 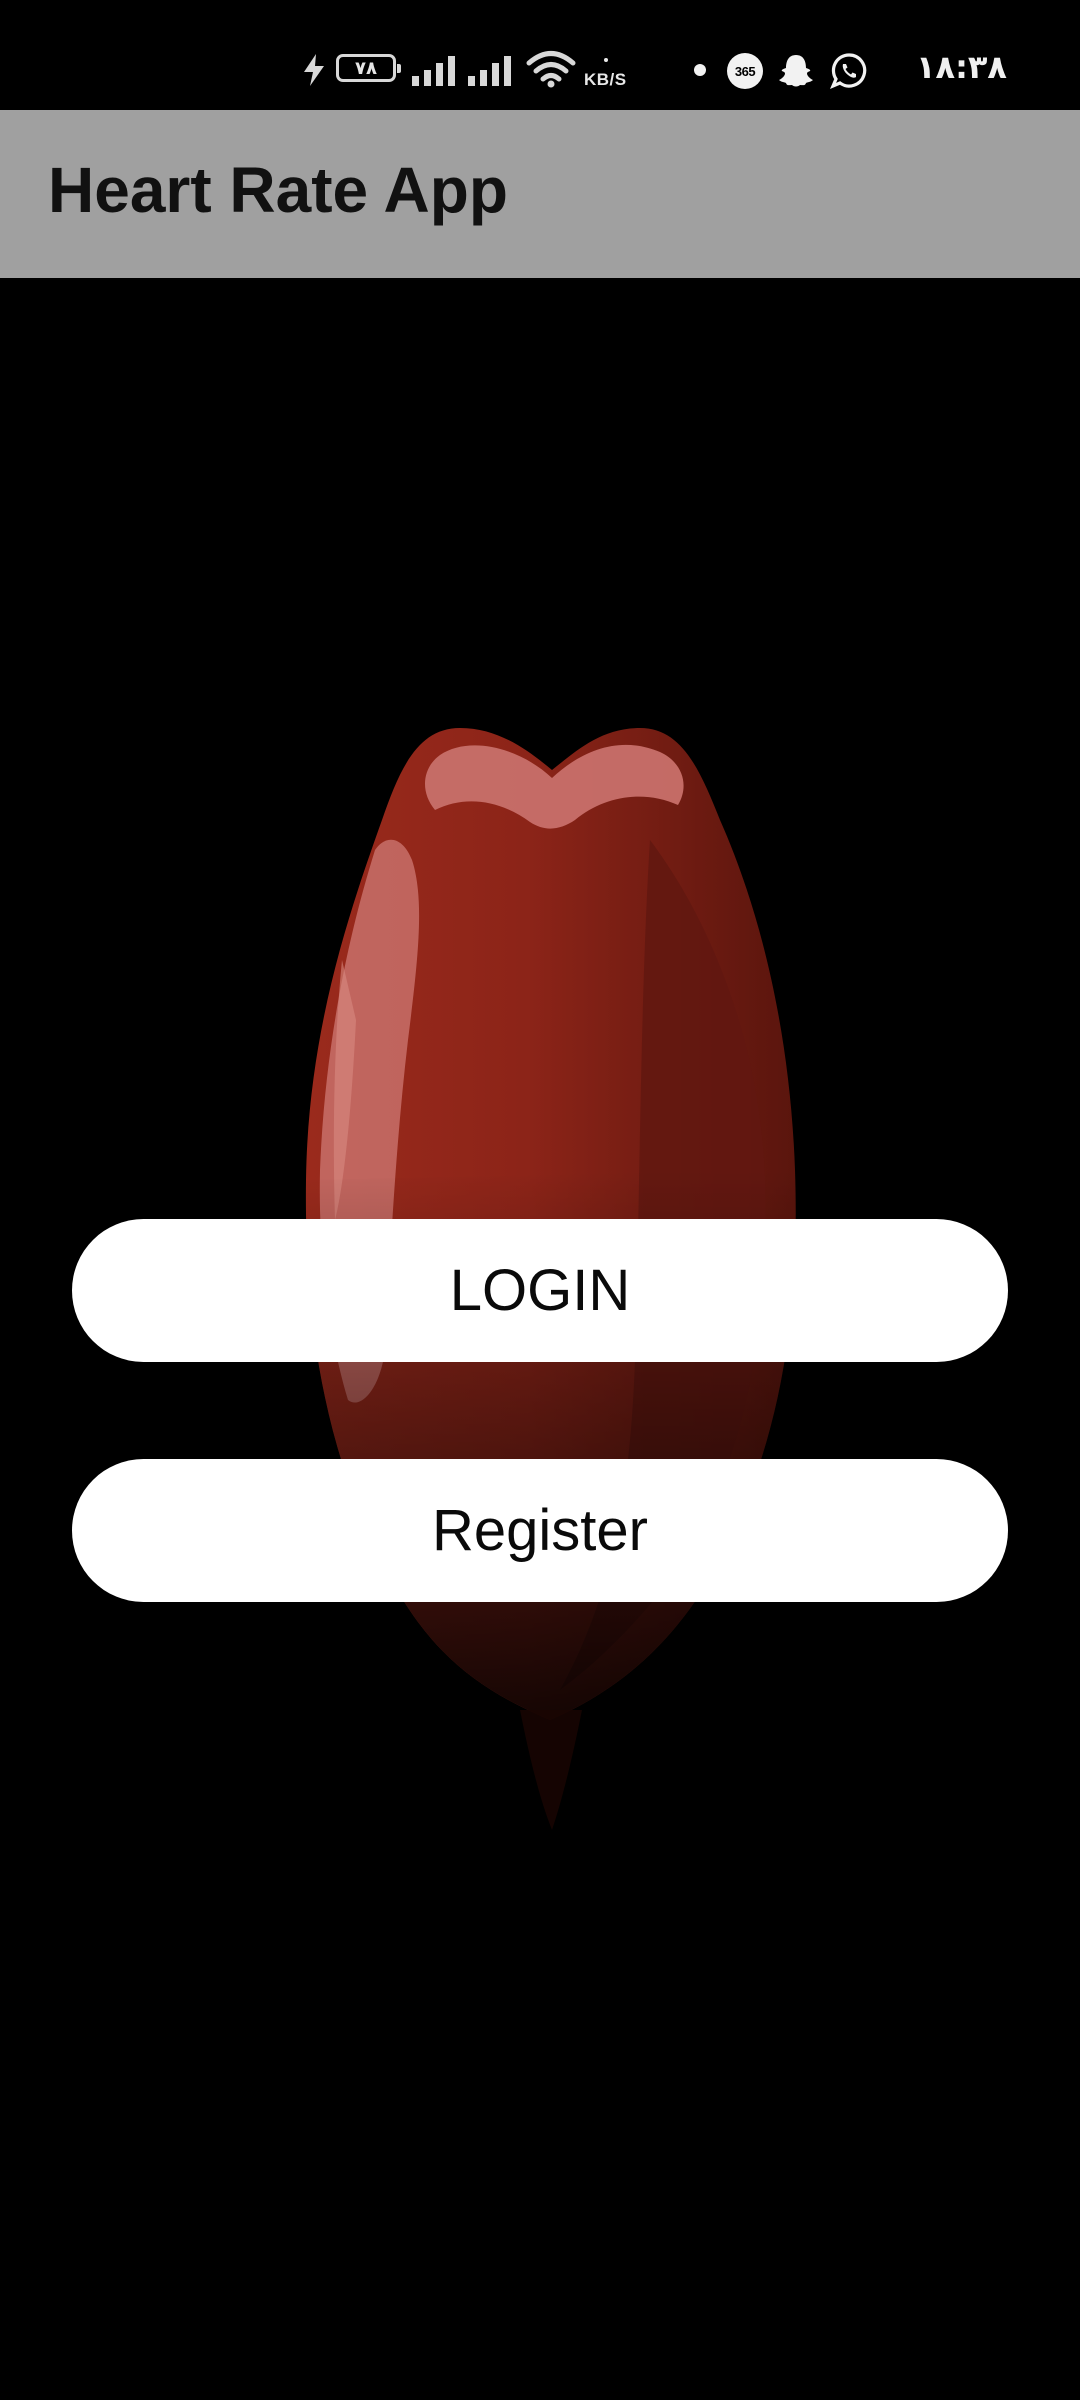 What do you see at coordinates (314, 72) in the screenshot?
I see `charging-bolt-icon` at bounding box center [314, 72].